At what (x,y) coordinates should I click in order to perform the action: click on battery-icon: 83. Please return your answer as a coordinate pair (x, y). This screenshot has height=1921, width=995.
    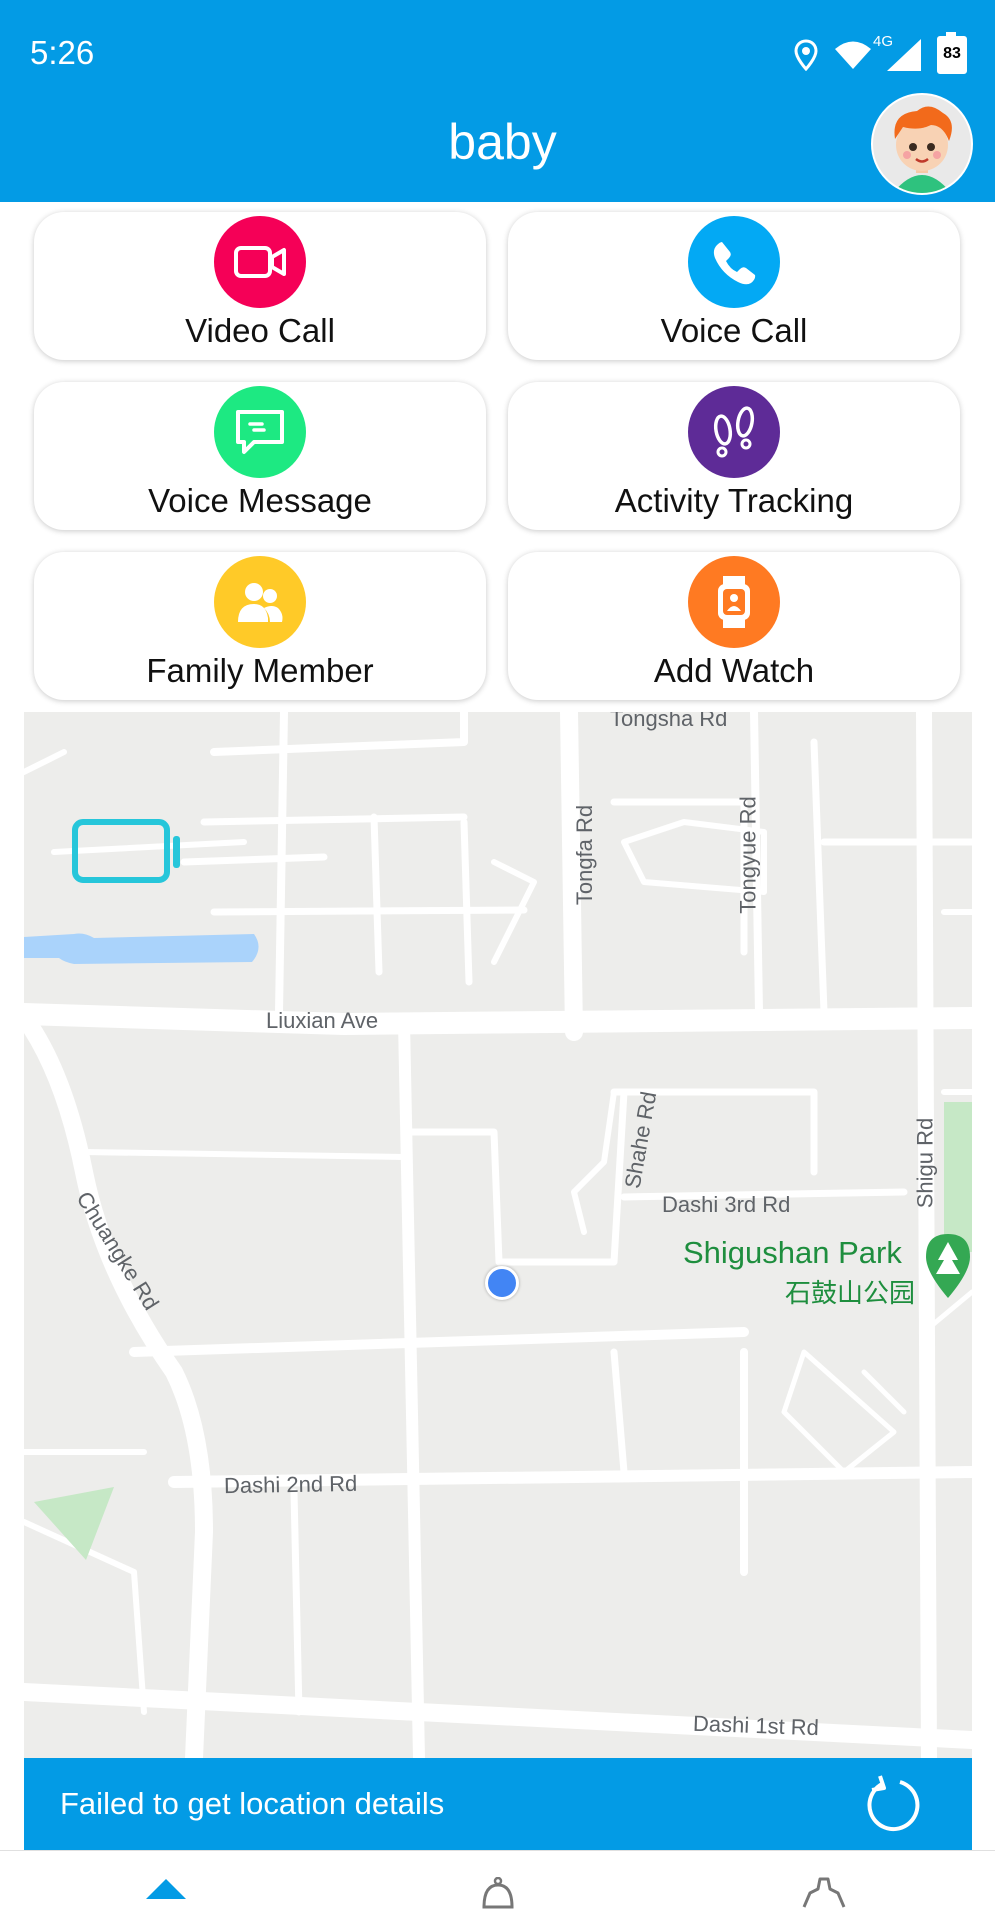
    Looking at the image, I should click on (952, 53).